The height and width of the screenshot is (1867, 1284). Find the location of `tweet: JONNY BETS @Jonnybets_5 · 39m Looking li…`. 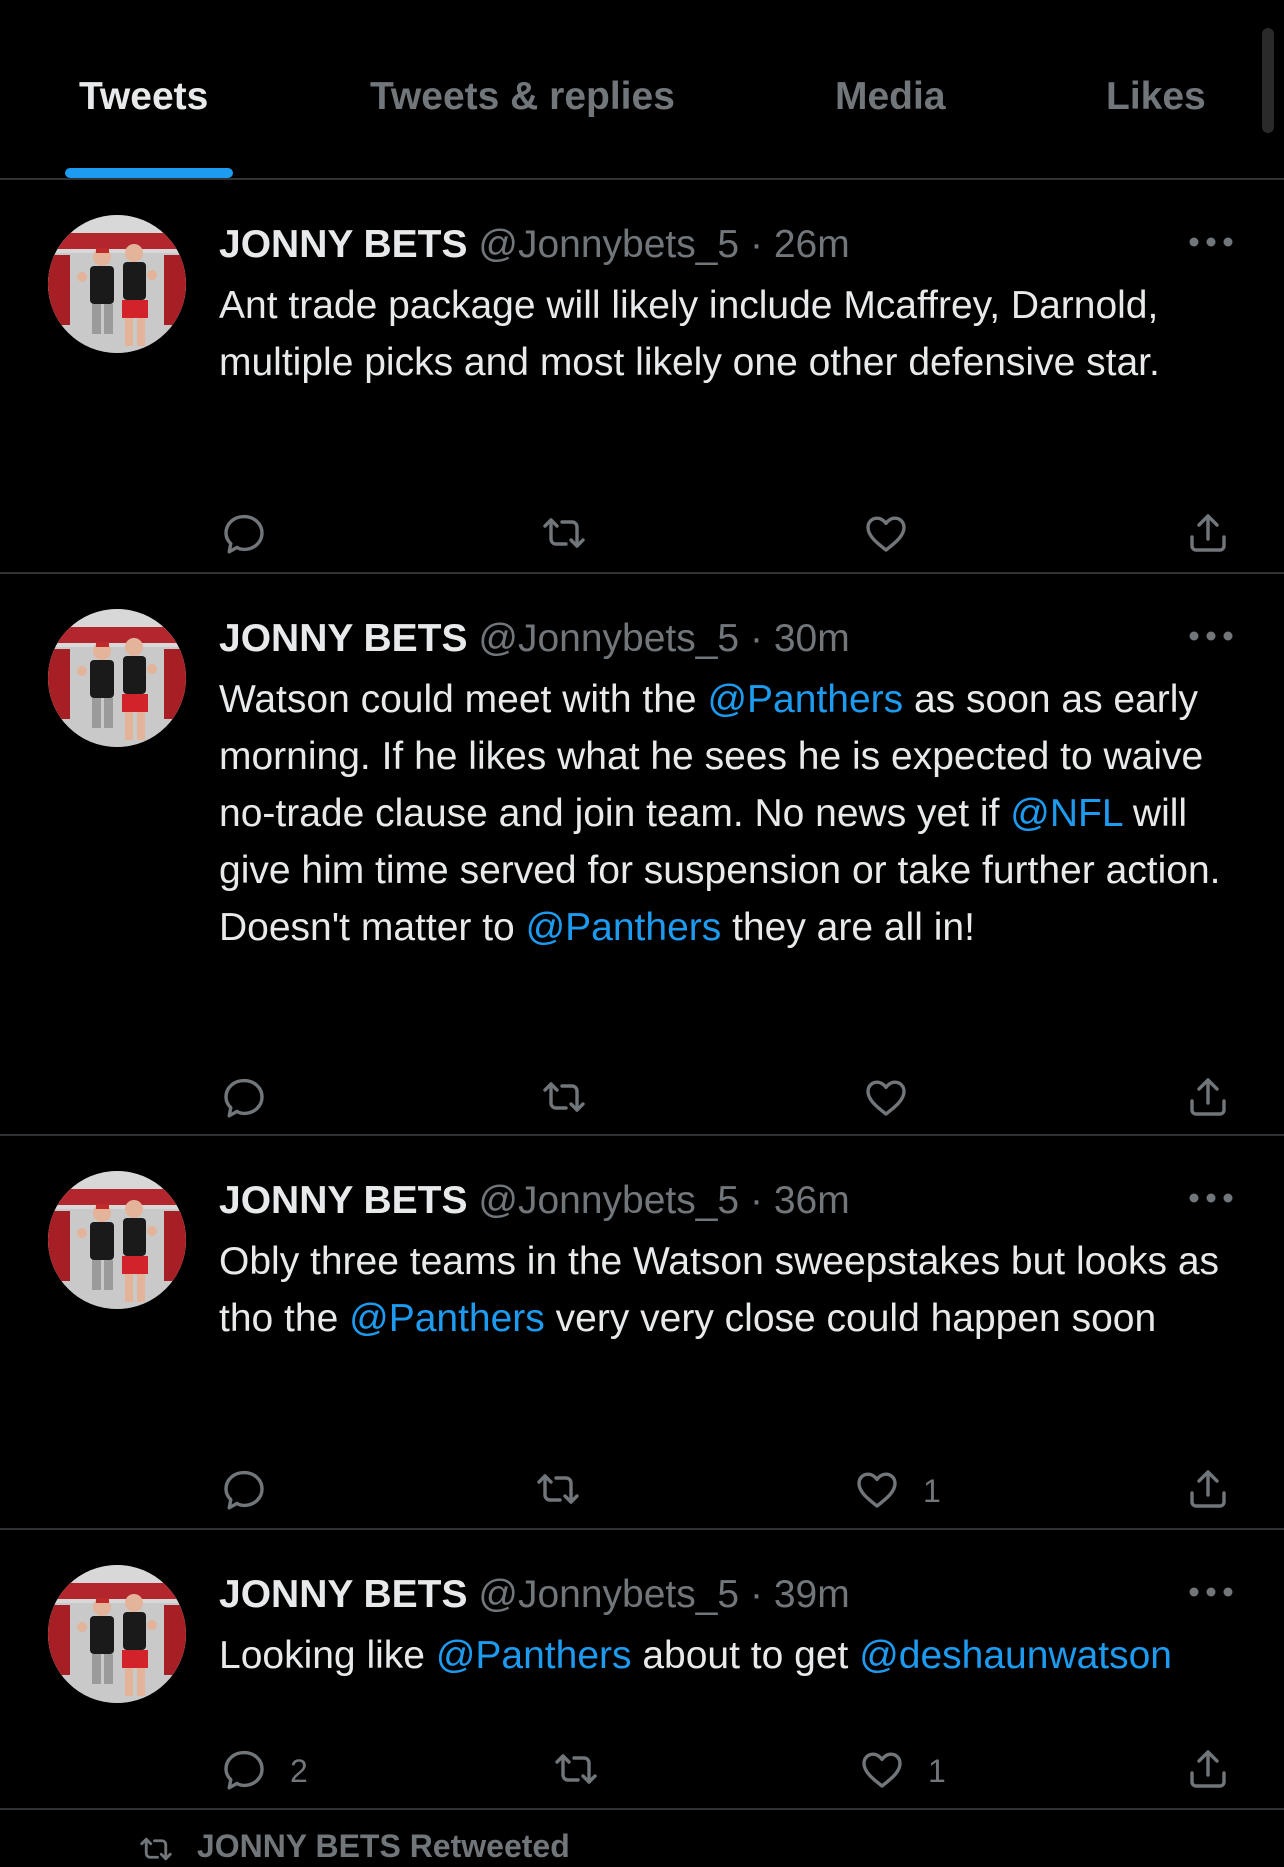

tweet: JONNY BETS @Jonnybets_5 · 39m Looking li… is located at coordinates (642, 1670).